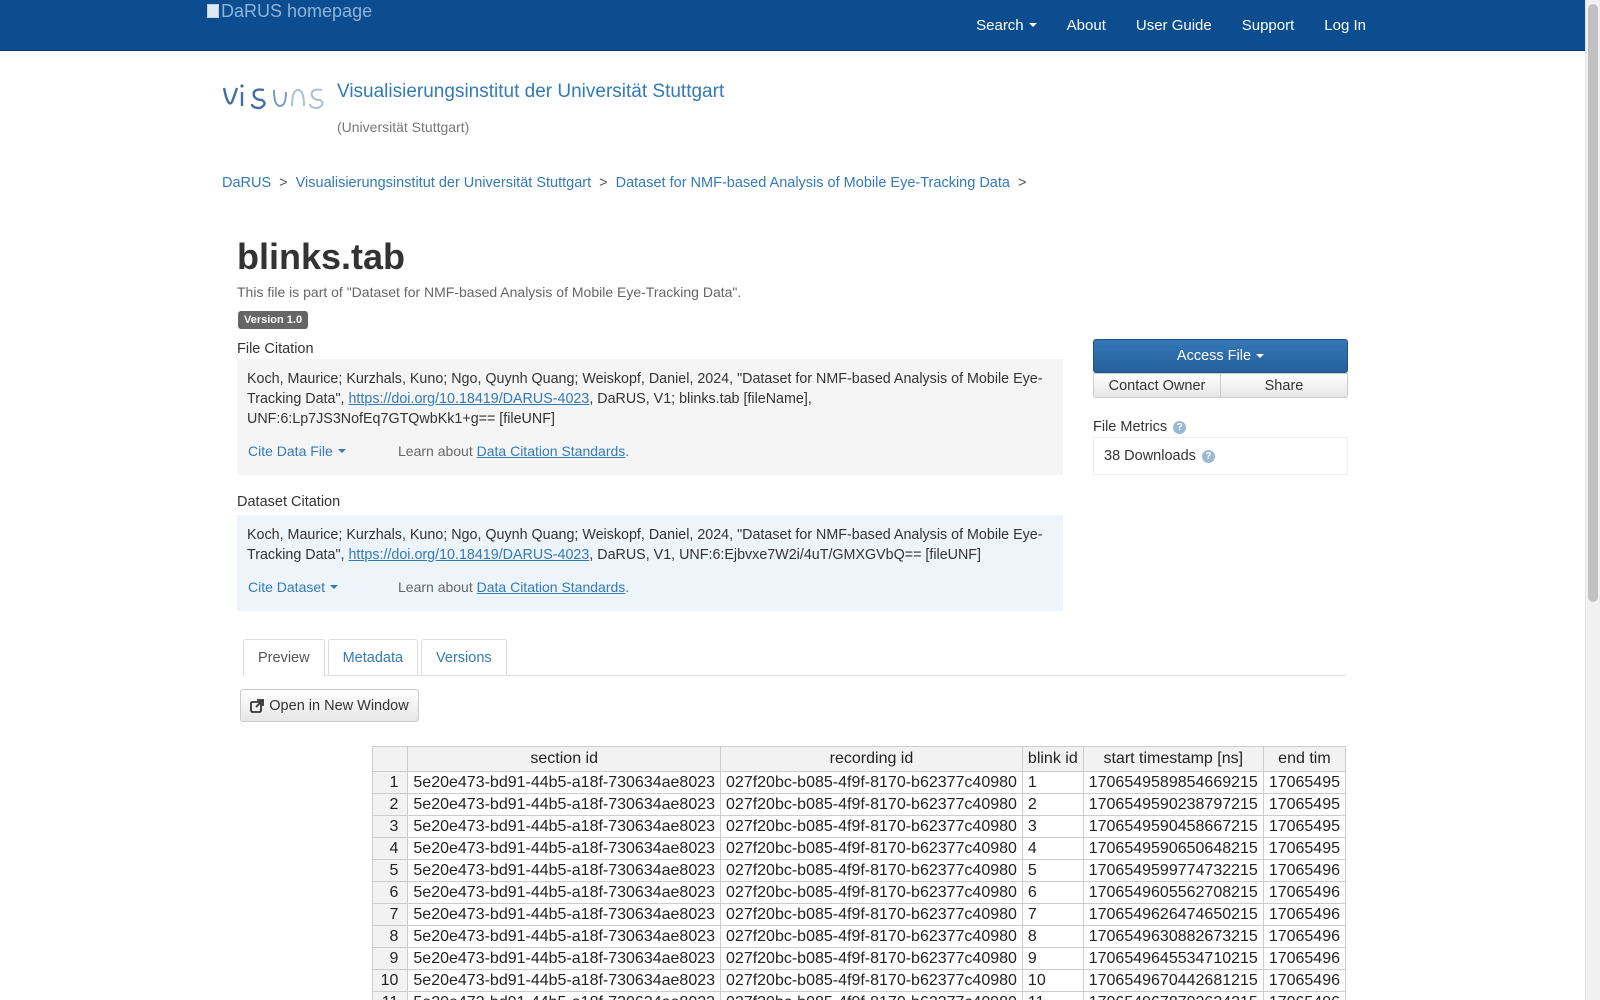  Describe the element at coordinates (390, 995) in the screenshot. I see `row-number-cell: 11` at that location.